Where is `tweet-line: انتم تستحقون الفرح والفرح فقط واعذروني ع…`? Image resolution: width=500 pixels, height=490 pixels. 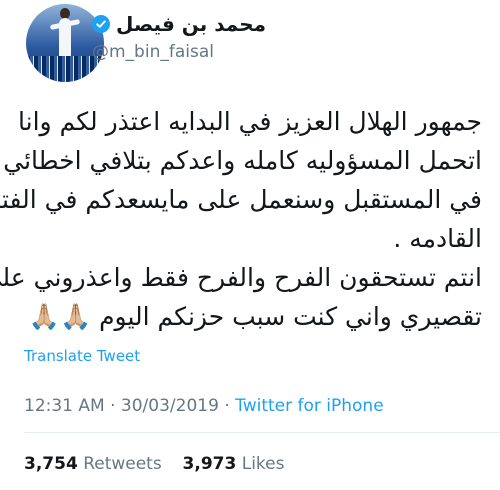
tweet-line: انتم تستحقون الفرح والفرح فقط واعذروني ع… is located at coordinates (241, 277).